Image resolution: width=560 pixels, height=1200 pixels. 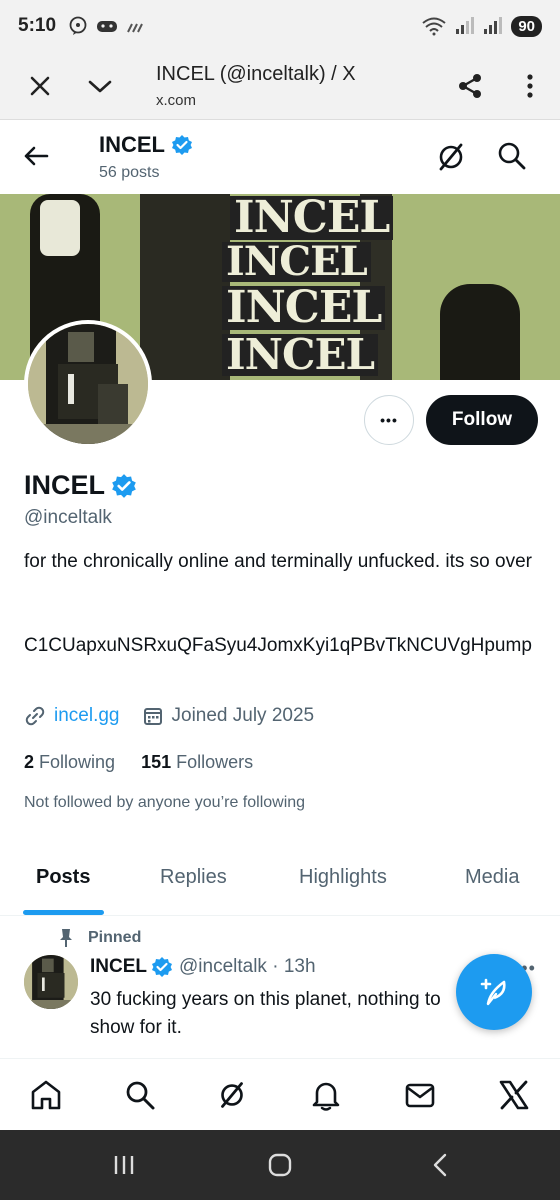 I want to click on nav-notifications, so click(x=326, y=1095).